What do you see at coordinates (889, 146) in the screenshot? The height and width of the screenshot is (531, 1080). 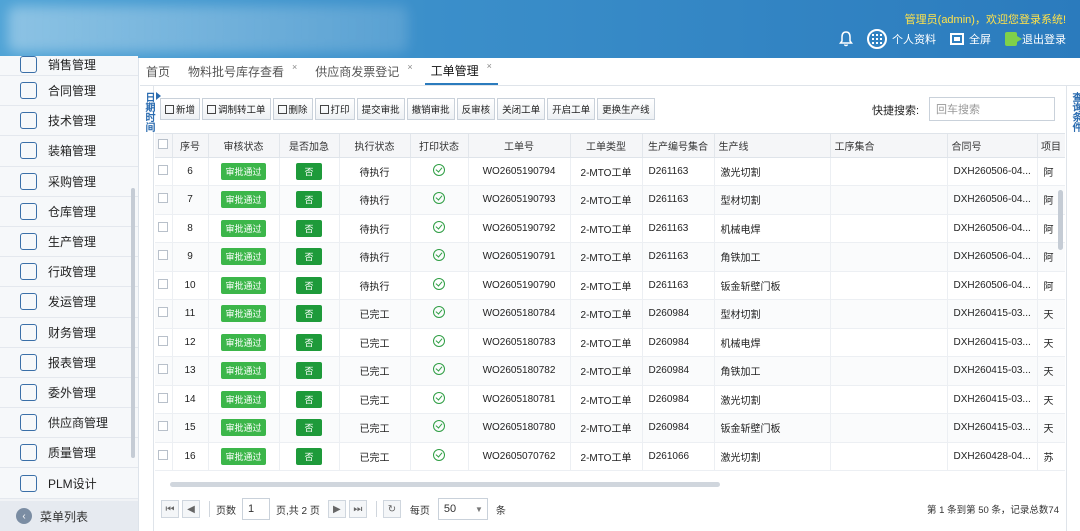 I see `column-header: 工序集合` at bounding box center [889, 146].